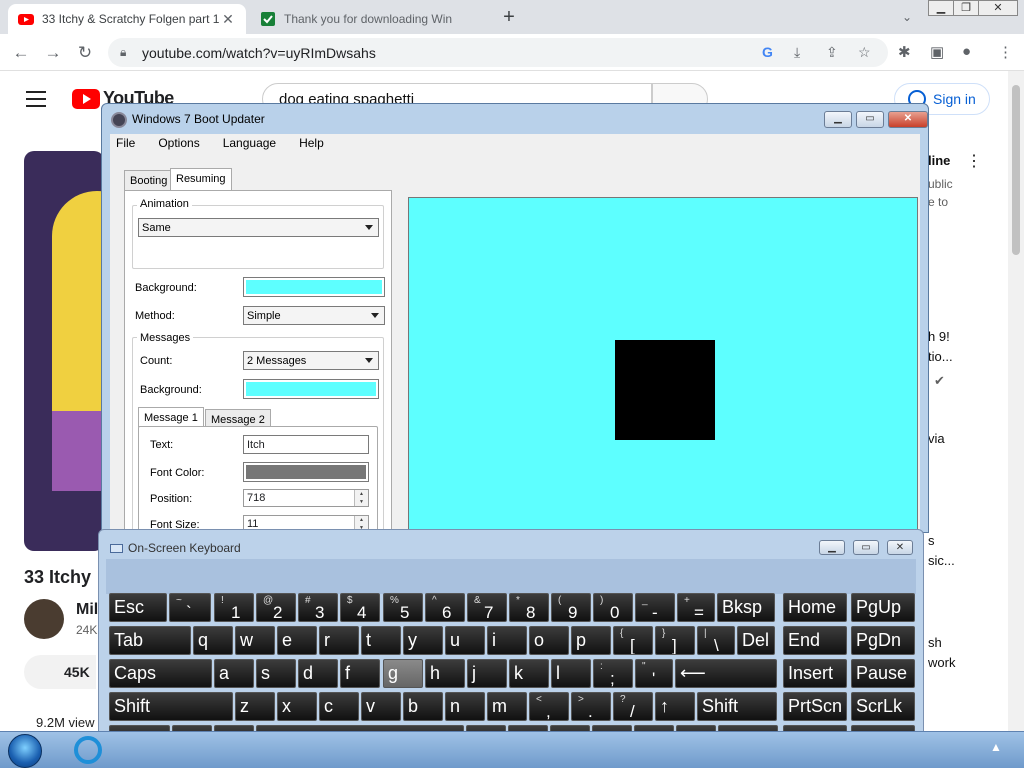  What do you see at coordinates (306, 472) in the screenshot?
I see `font-color-button` at bounding box center [306, 472].